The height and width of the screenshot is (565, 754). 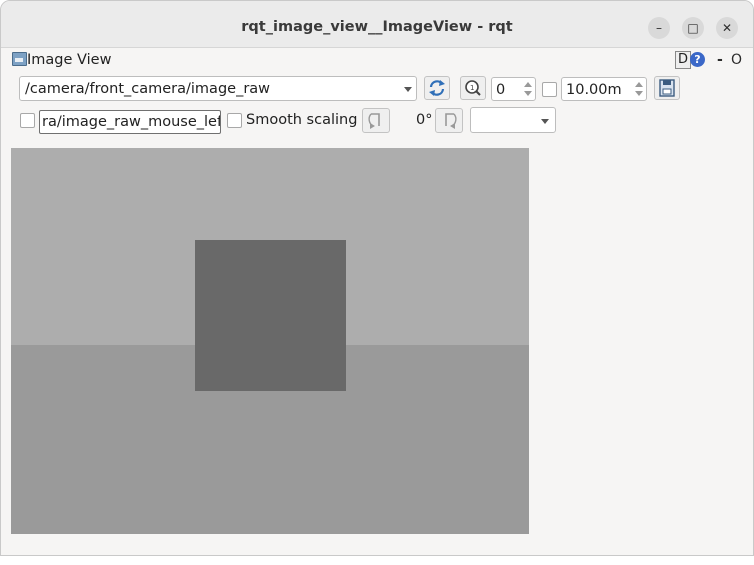 What do you see at coordinates (513, 89) in the screenshot?
I see `number-spinbox: 0` at bounding box center [513, 89].